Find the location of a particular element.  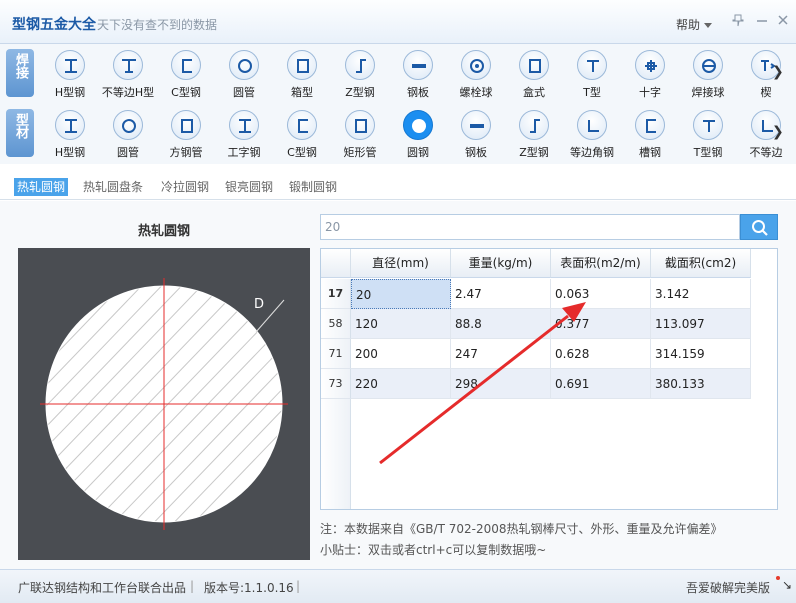

category-item: 焊接球 is located at coordinates (708, 75).